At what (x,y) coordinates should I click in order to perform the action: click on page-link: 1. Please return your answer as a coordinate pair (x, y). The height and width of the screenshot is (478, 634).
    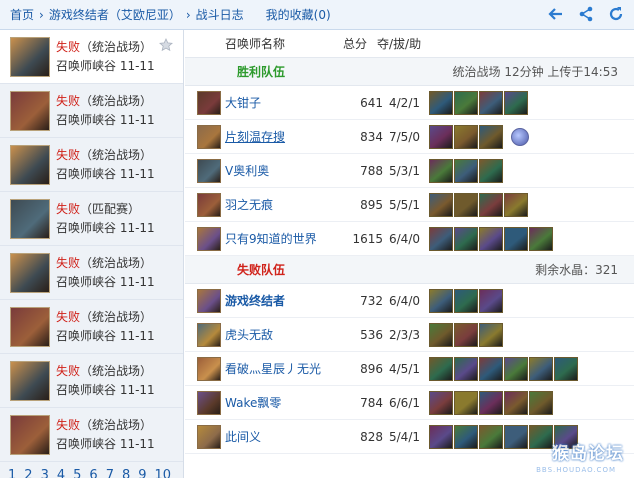
    Looking at the image, I should click on (12, 473).